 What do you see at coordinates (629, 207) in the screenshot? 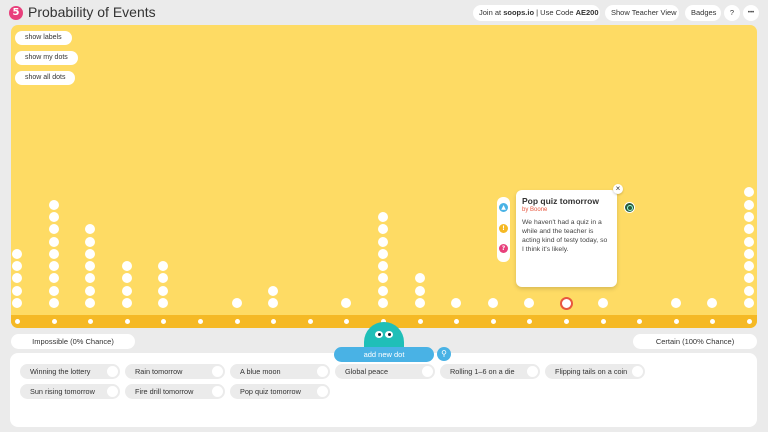
I see `my-dot-marker-icon` at bounding box center [629, 207].